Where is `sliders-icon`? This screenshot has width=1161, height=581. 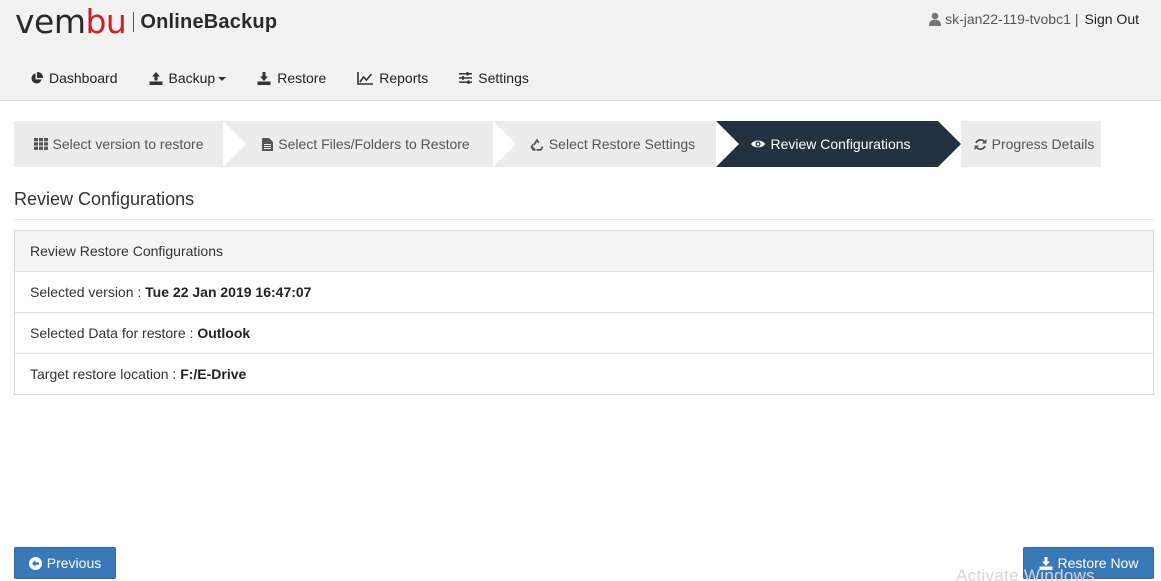
sliders-icon is located at coordinates (466, 78).